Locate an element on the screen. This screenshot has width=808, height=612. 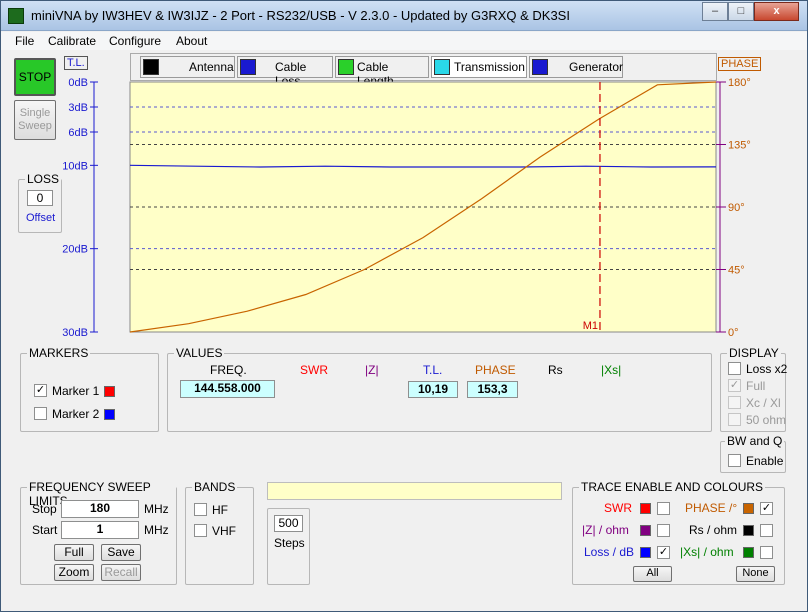
recall-button: Recall is located at coordinates (121, 572).